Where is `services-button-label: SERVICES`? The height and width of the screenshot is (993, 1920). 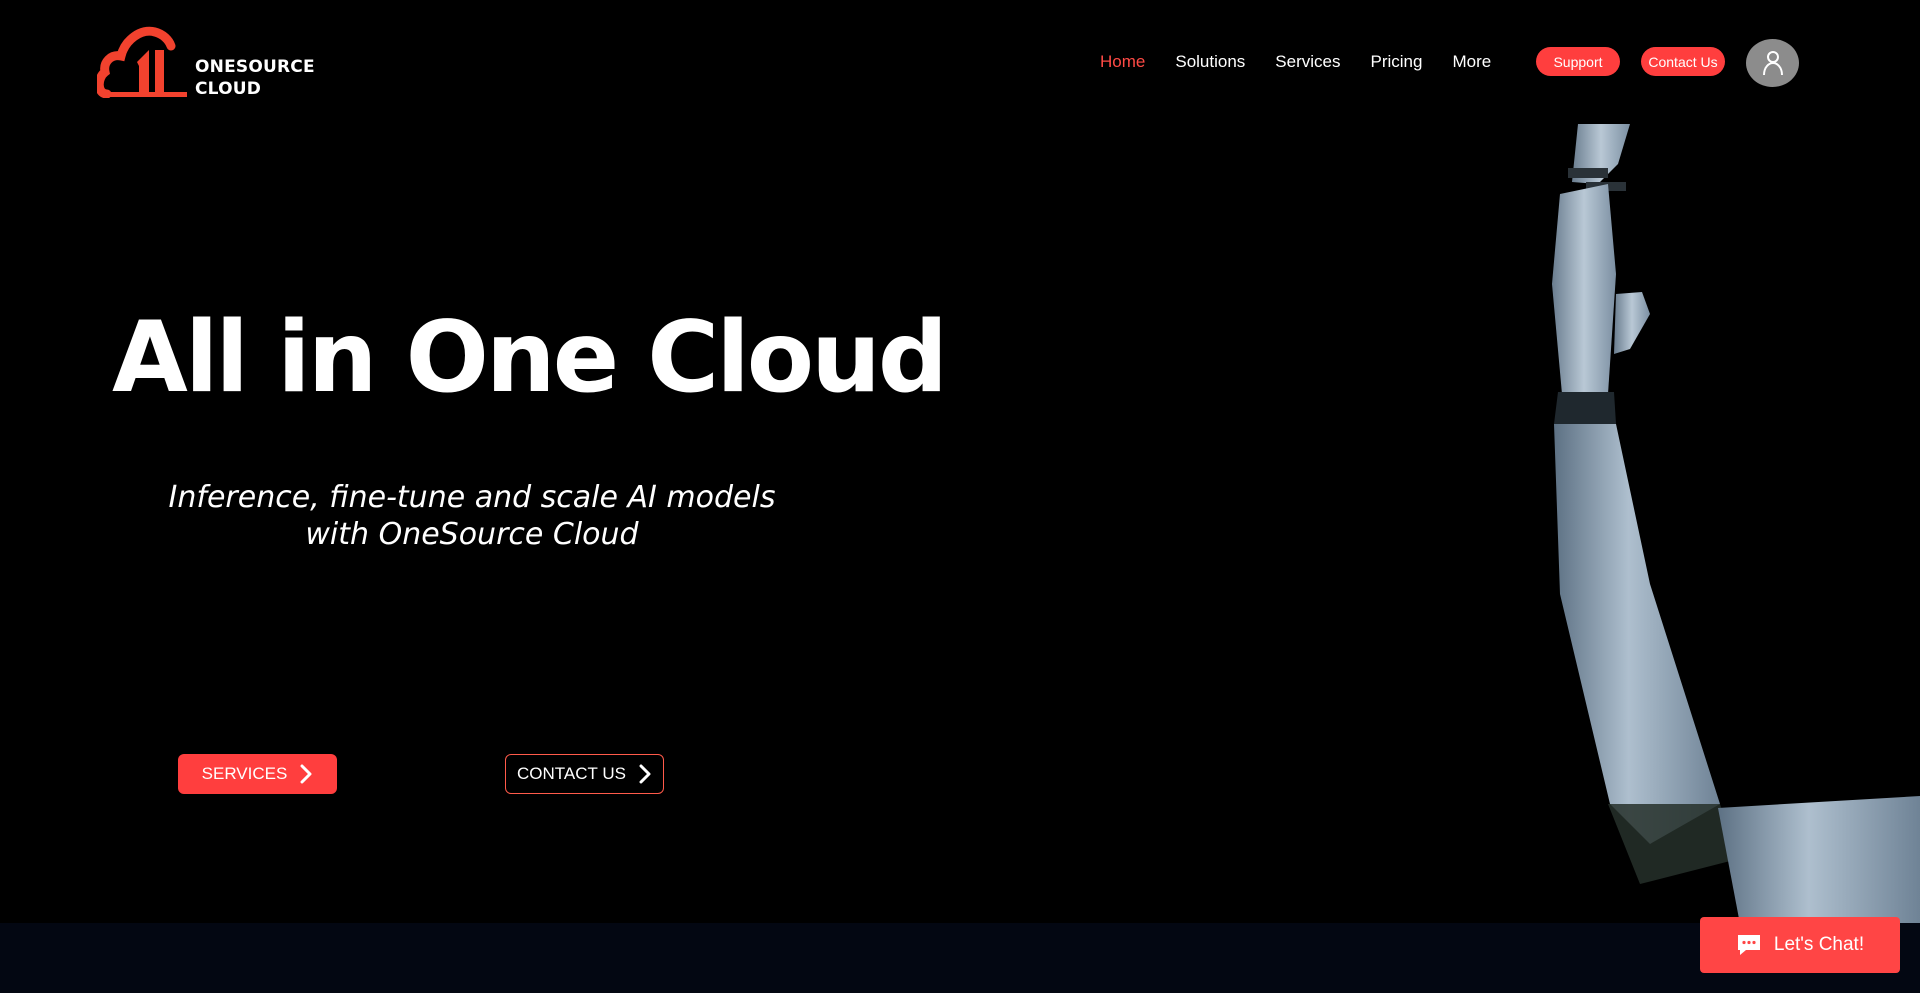
services-button-label: SERVICES is located at coordinates (244, 773).